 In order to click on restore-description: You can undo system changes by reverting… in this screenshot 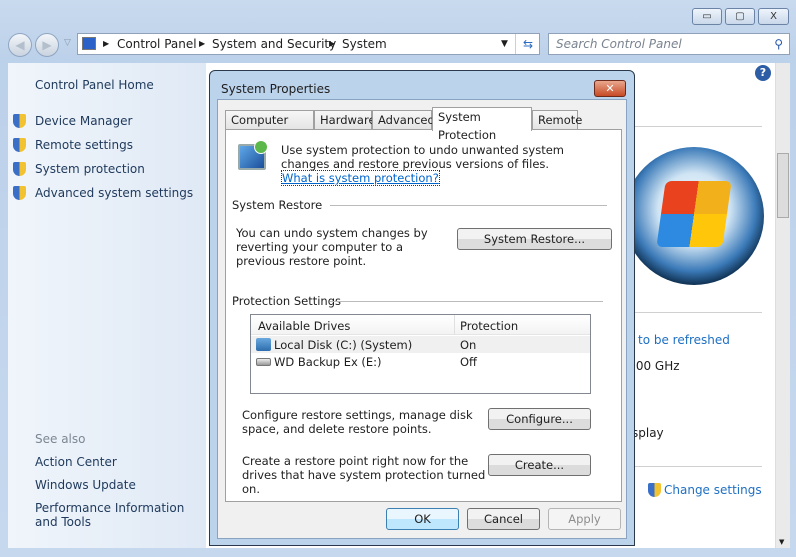, I will do `click(332, 247)`.